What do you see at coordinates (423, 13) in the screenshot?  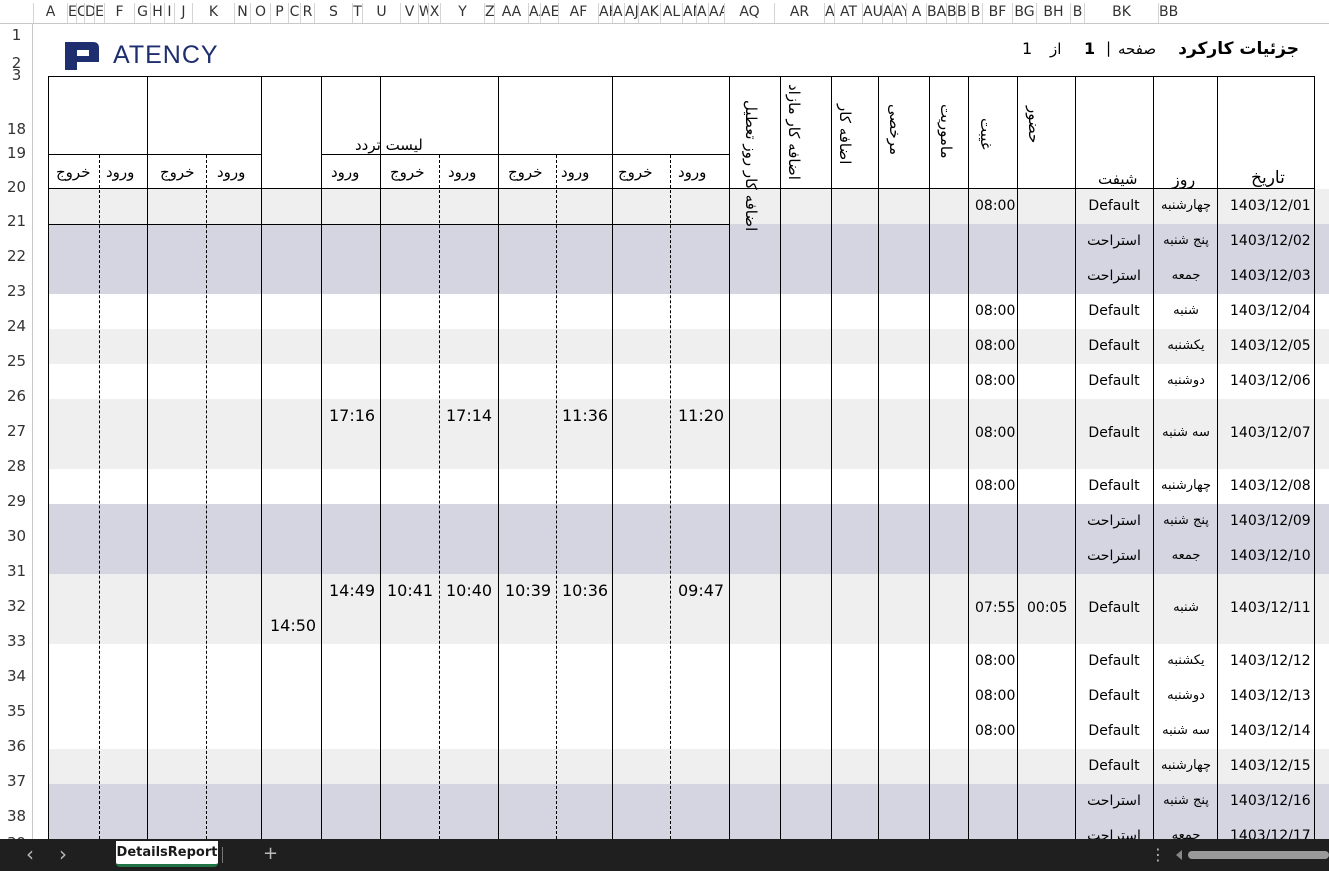 I see `column-header: W` at bounding box center [423, 13].